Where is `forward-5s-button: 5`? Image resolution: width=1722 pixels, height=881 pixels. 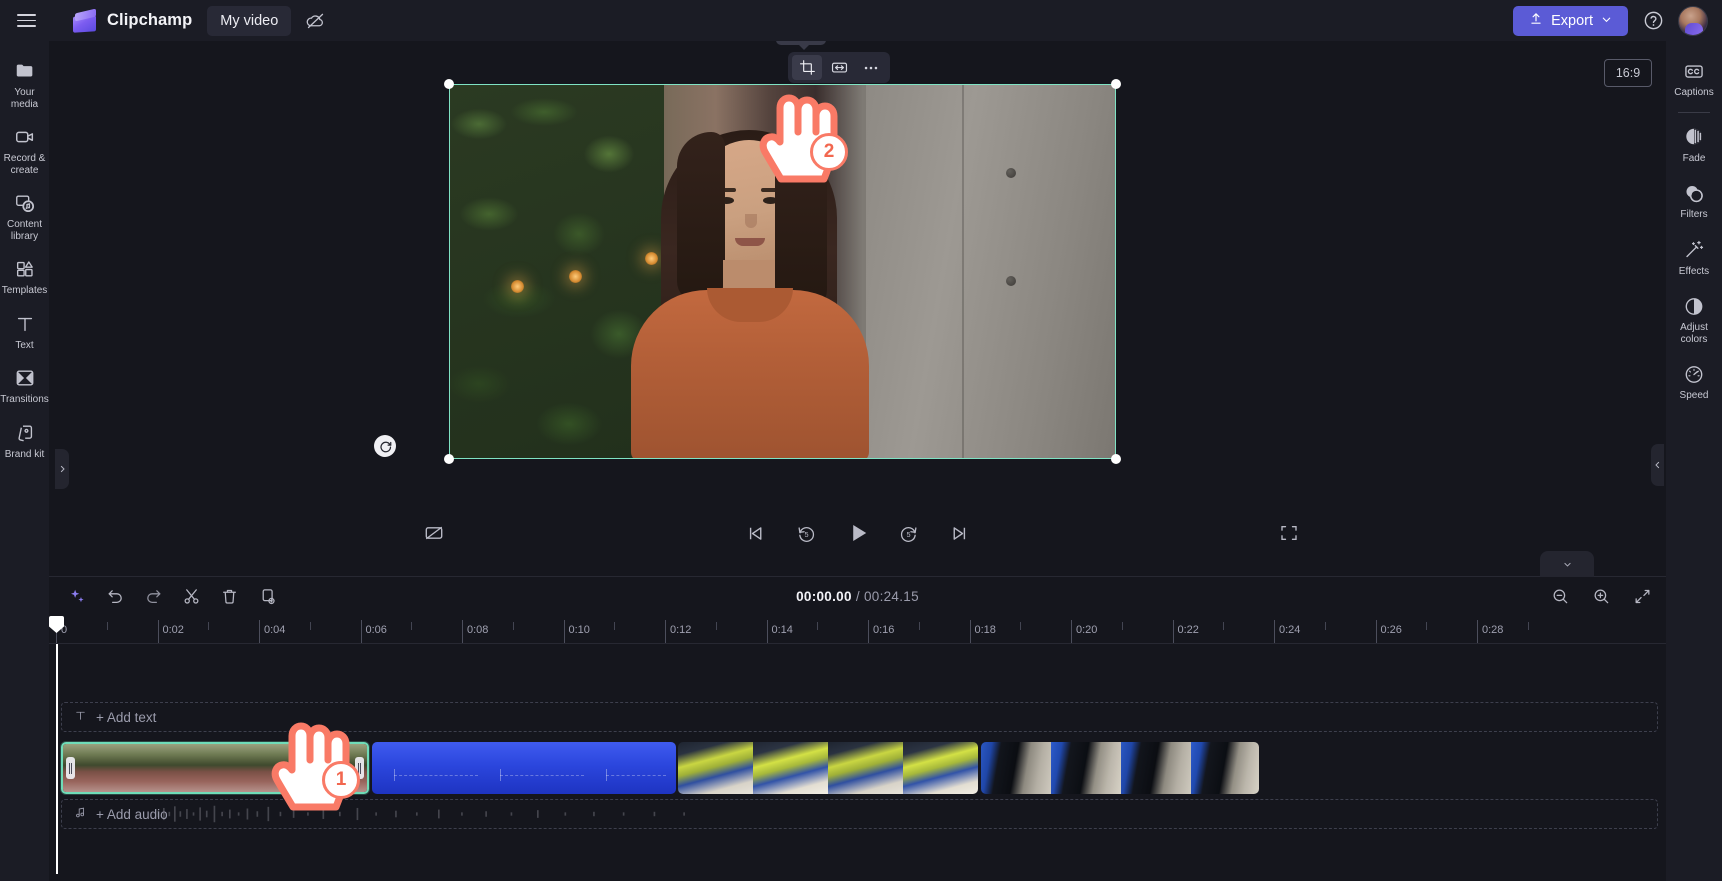
forward-5s-button: 5 is located at coordinates (909, 533).